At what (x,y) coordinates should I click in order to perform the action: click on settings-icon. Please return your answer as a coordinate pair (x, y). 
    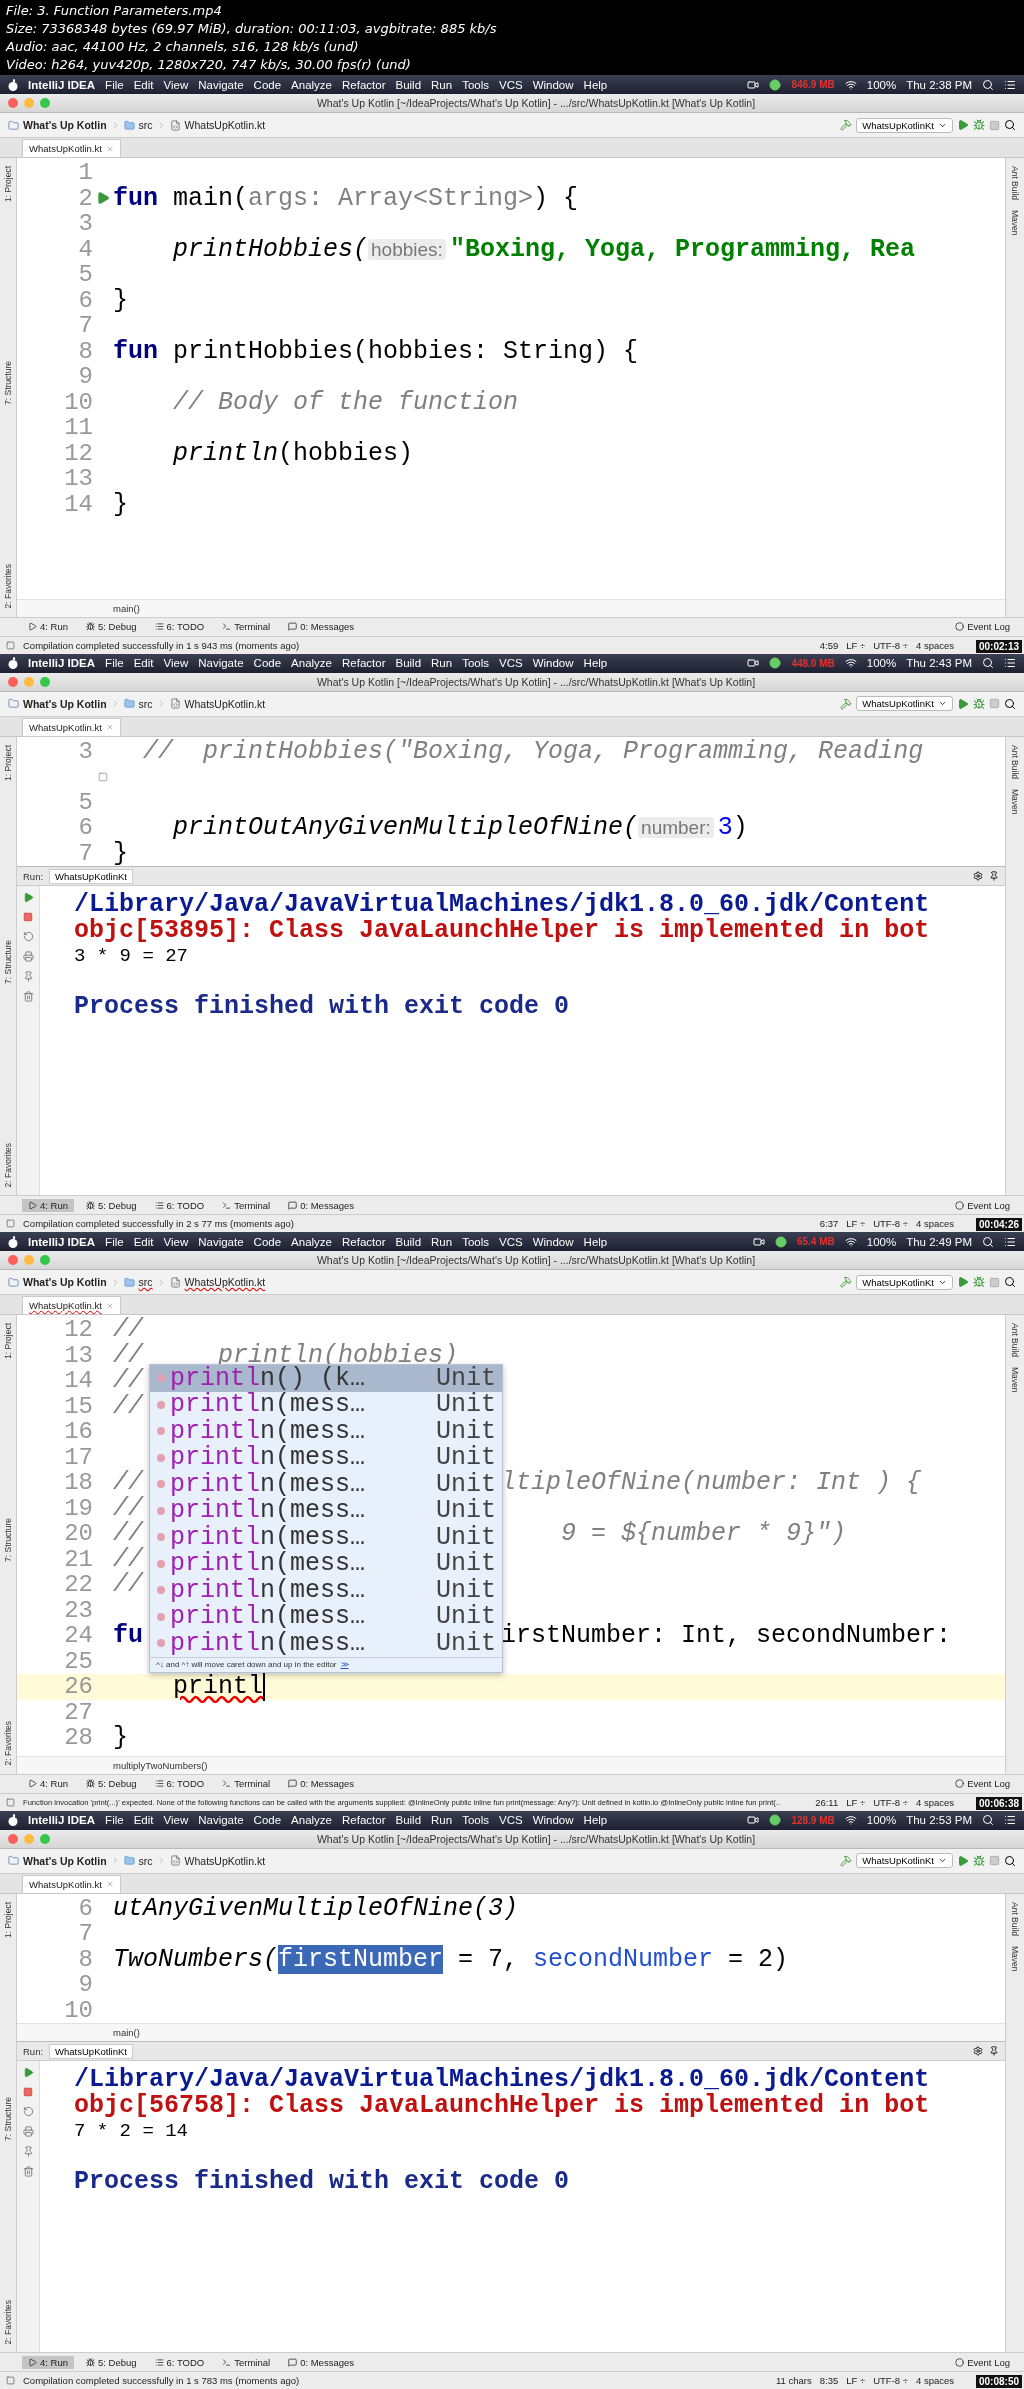
    Looking at the image, I should click on (978, 2051).